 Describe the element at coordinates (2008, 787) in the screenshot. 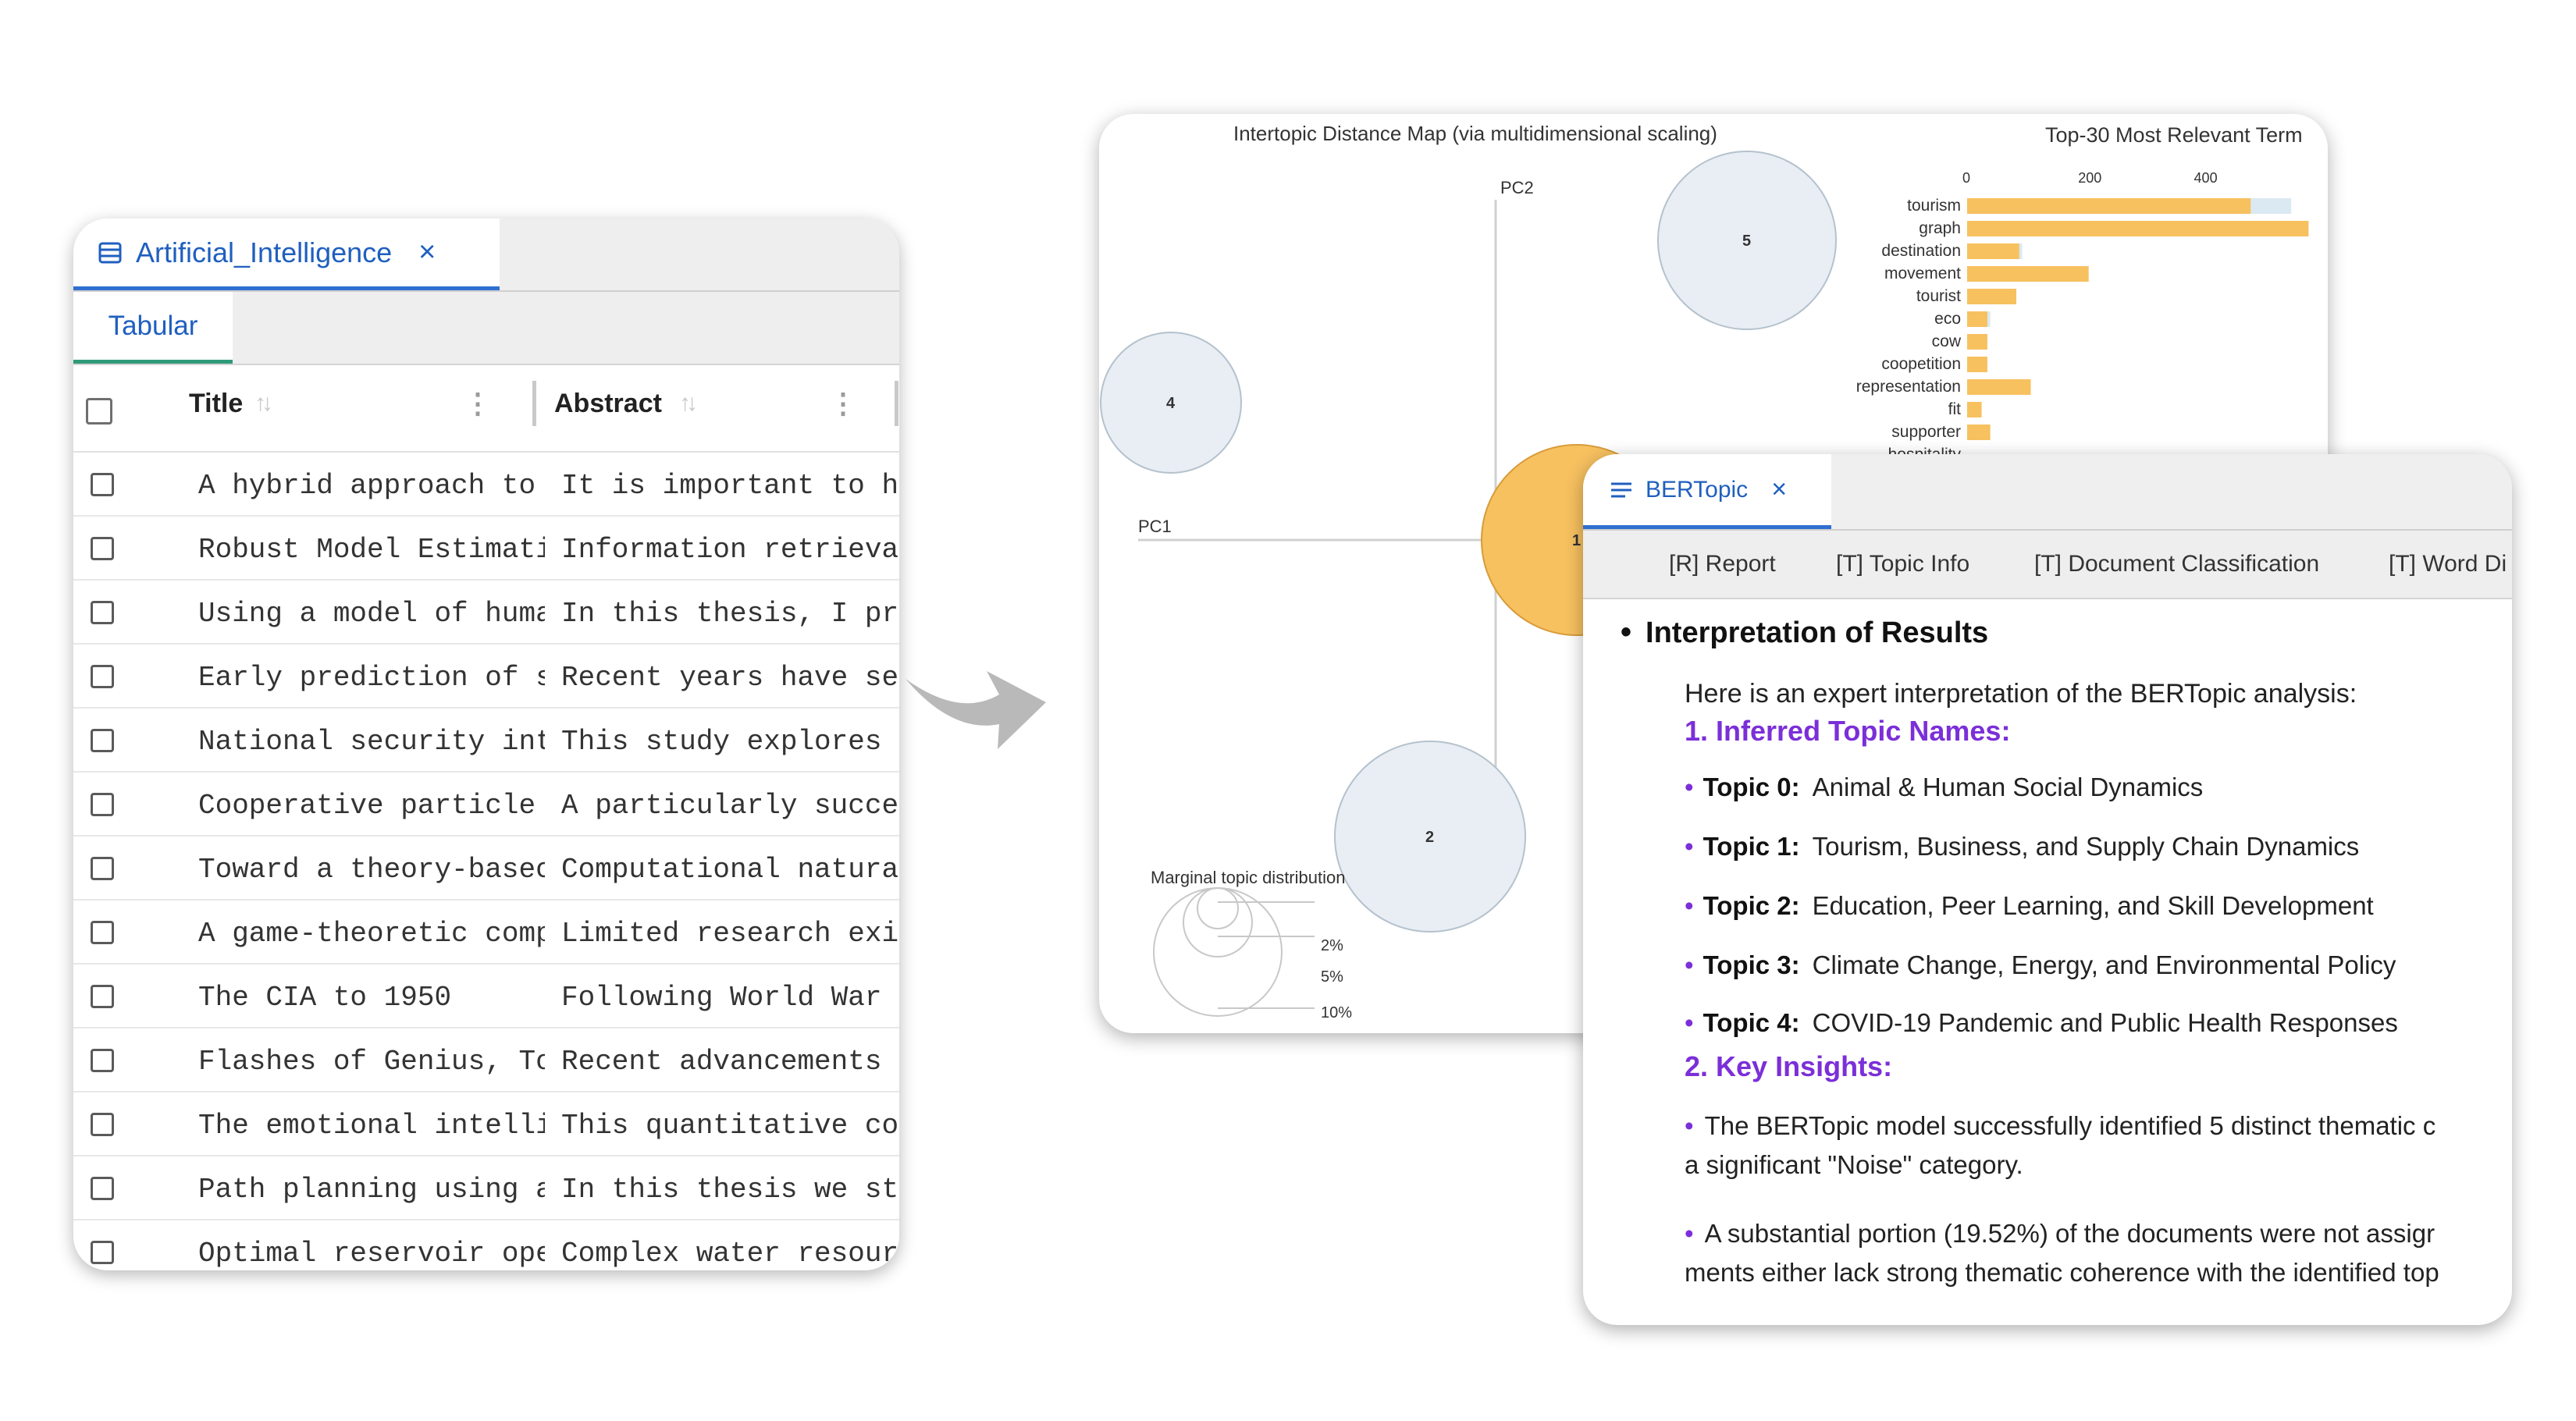

I see `topic-name: Animal & Human Social Dynamics` at that location.